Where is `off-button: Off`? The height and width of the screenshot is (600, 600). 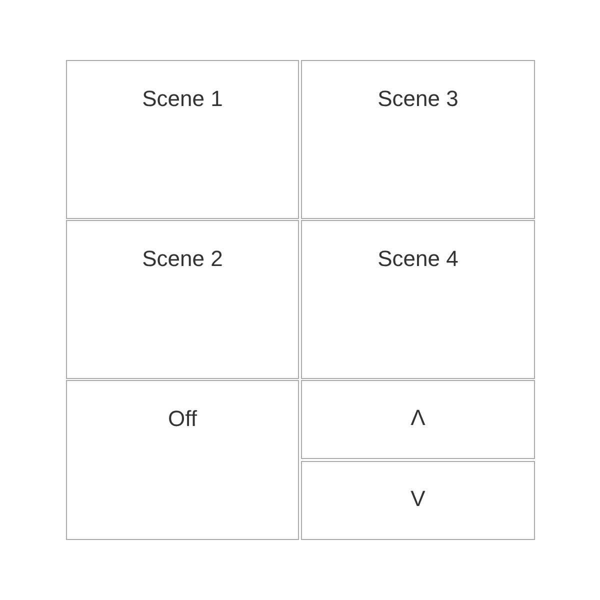
off-button: Off is located at coordinates (182, 460).